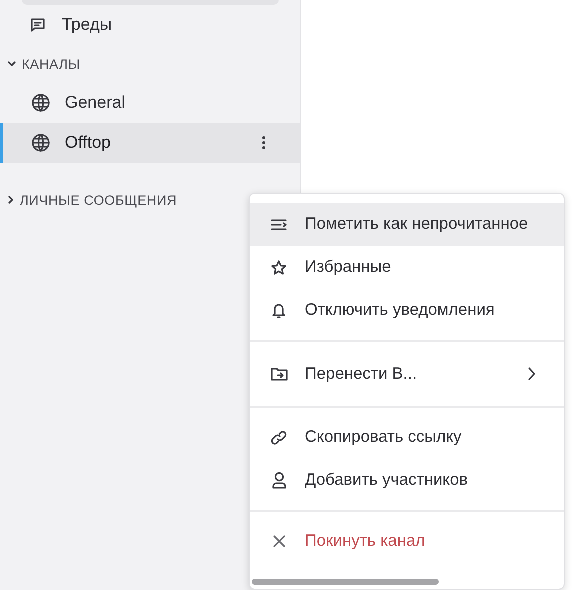  What do you see at coordinates (407, 437) in the screenshot?
I see `menu-item: Скопировать ссылку` at bounding box center [407, 437].